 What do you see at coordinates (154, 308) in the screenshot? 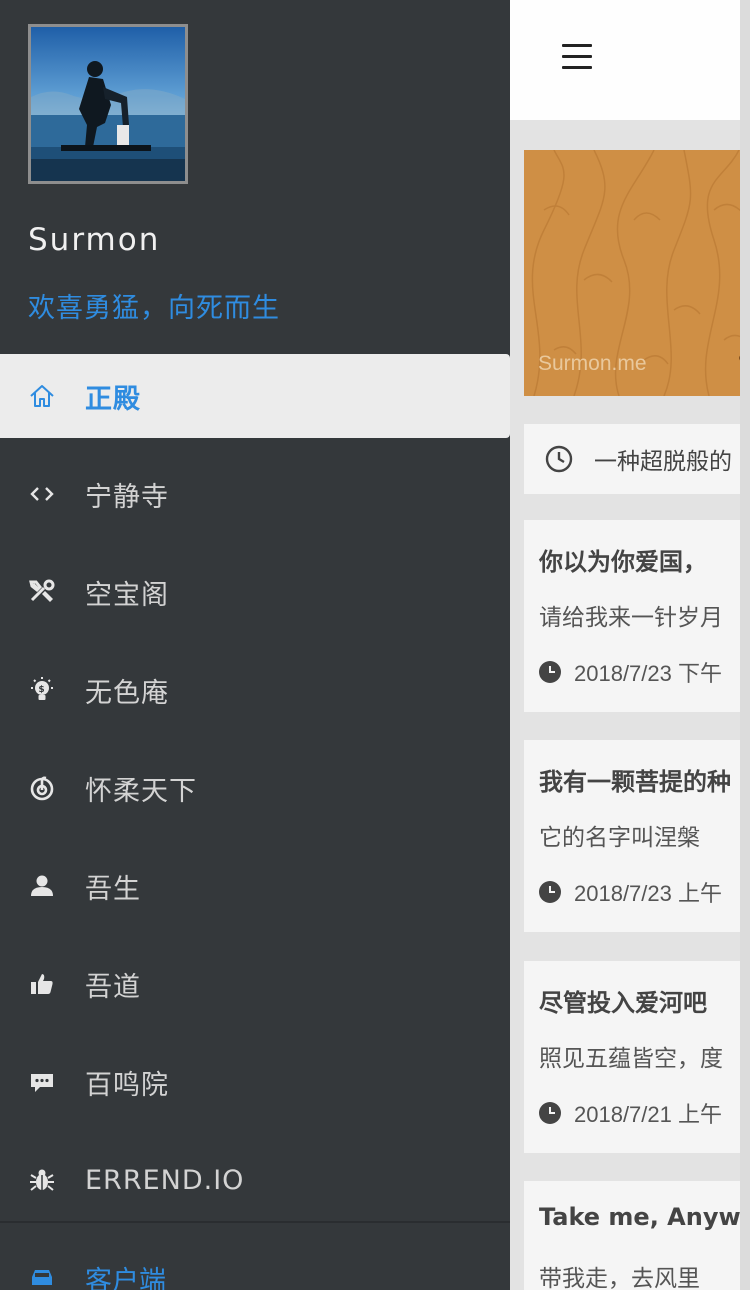
I see `brand-slogan: 欢喜勇猛，向死而生` at bounding box center [154, 308].